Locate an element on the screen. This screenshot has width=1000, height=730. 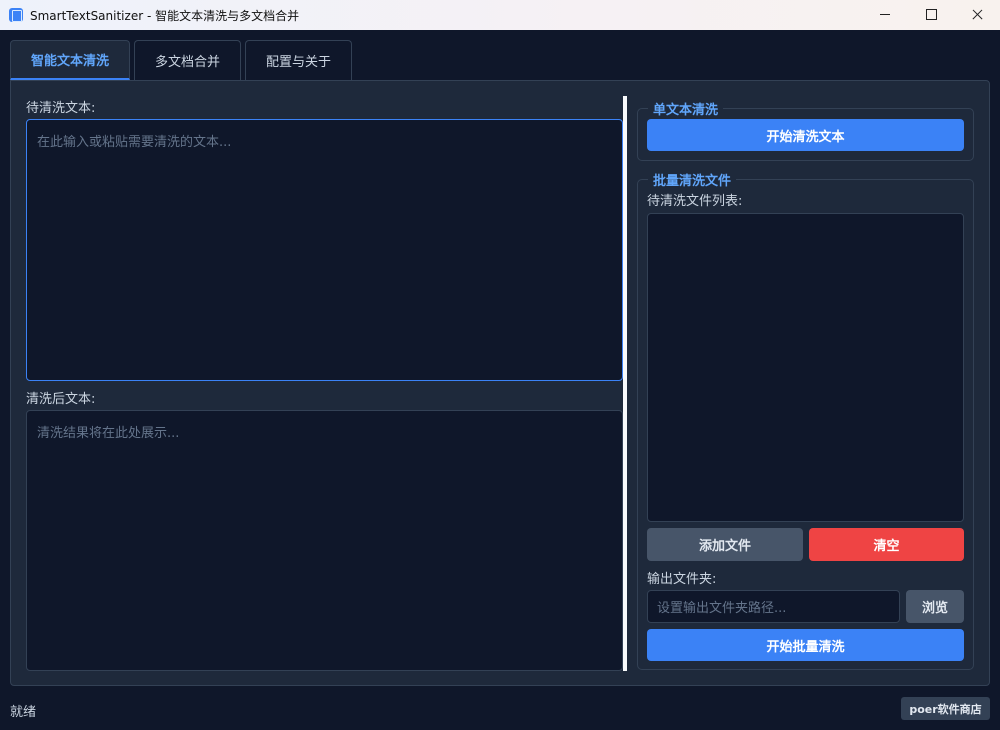
tab-merge-docs: 多文档合并 is located at coordinates (187, 60).